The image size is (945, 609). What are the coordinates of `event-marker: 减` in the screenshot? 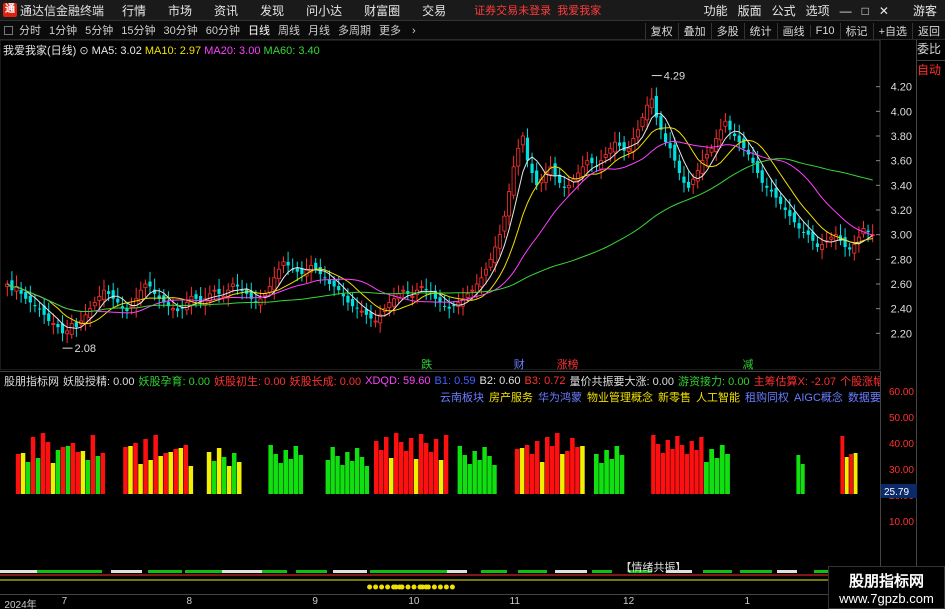 It's located at (748, 364).